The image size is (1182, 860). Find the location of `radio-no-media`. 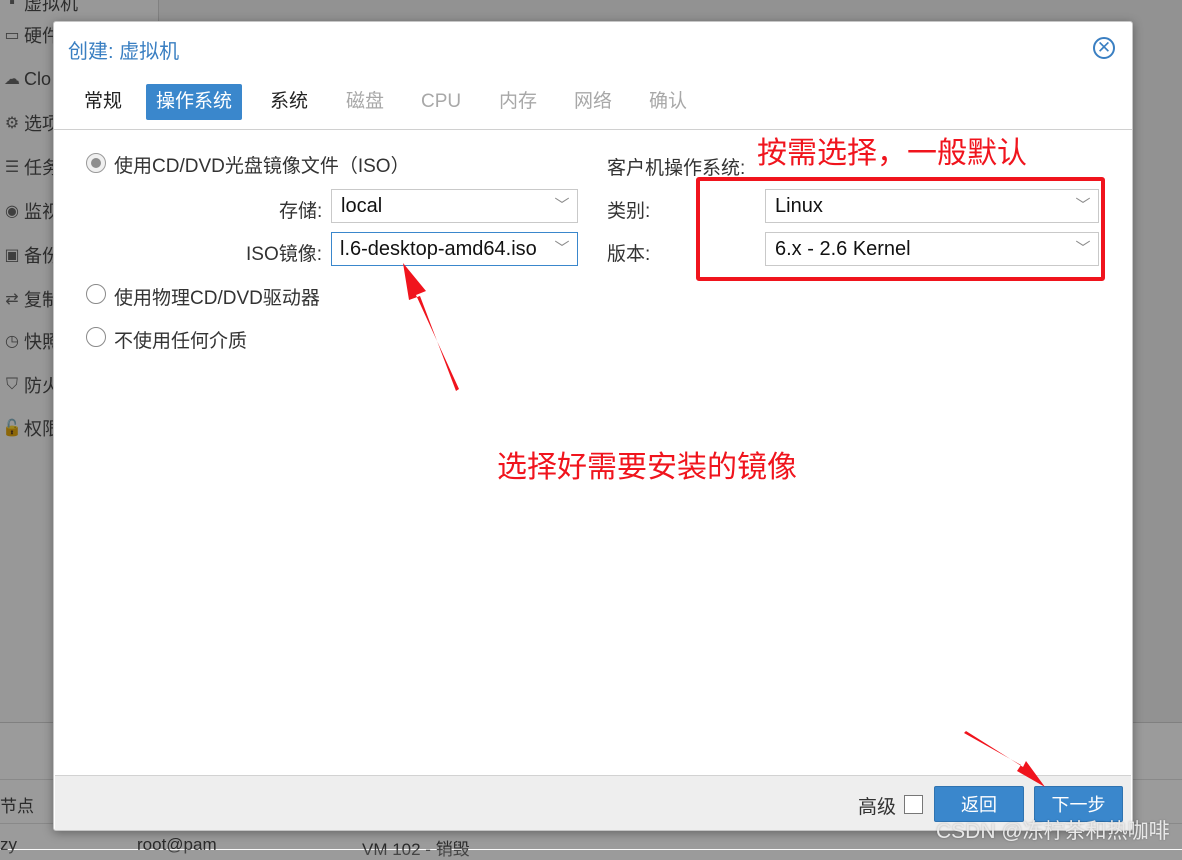

radio-no-media is located at coordinates (96, 337).